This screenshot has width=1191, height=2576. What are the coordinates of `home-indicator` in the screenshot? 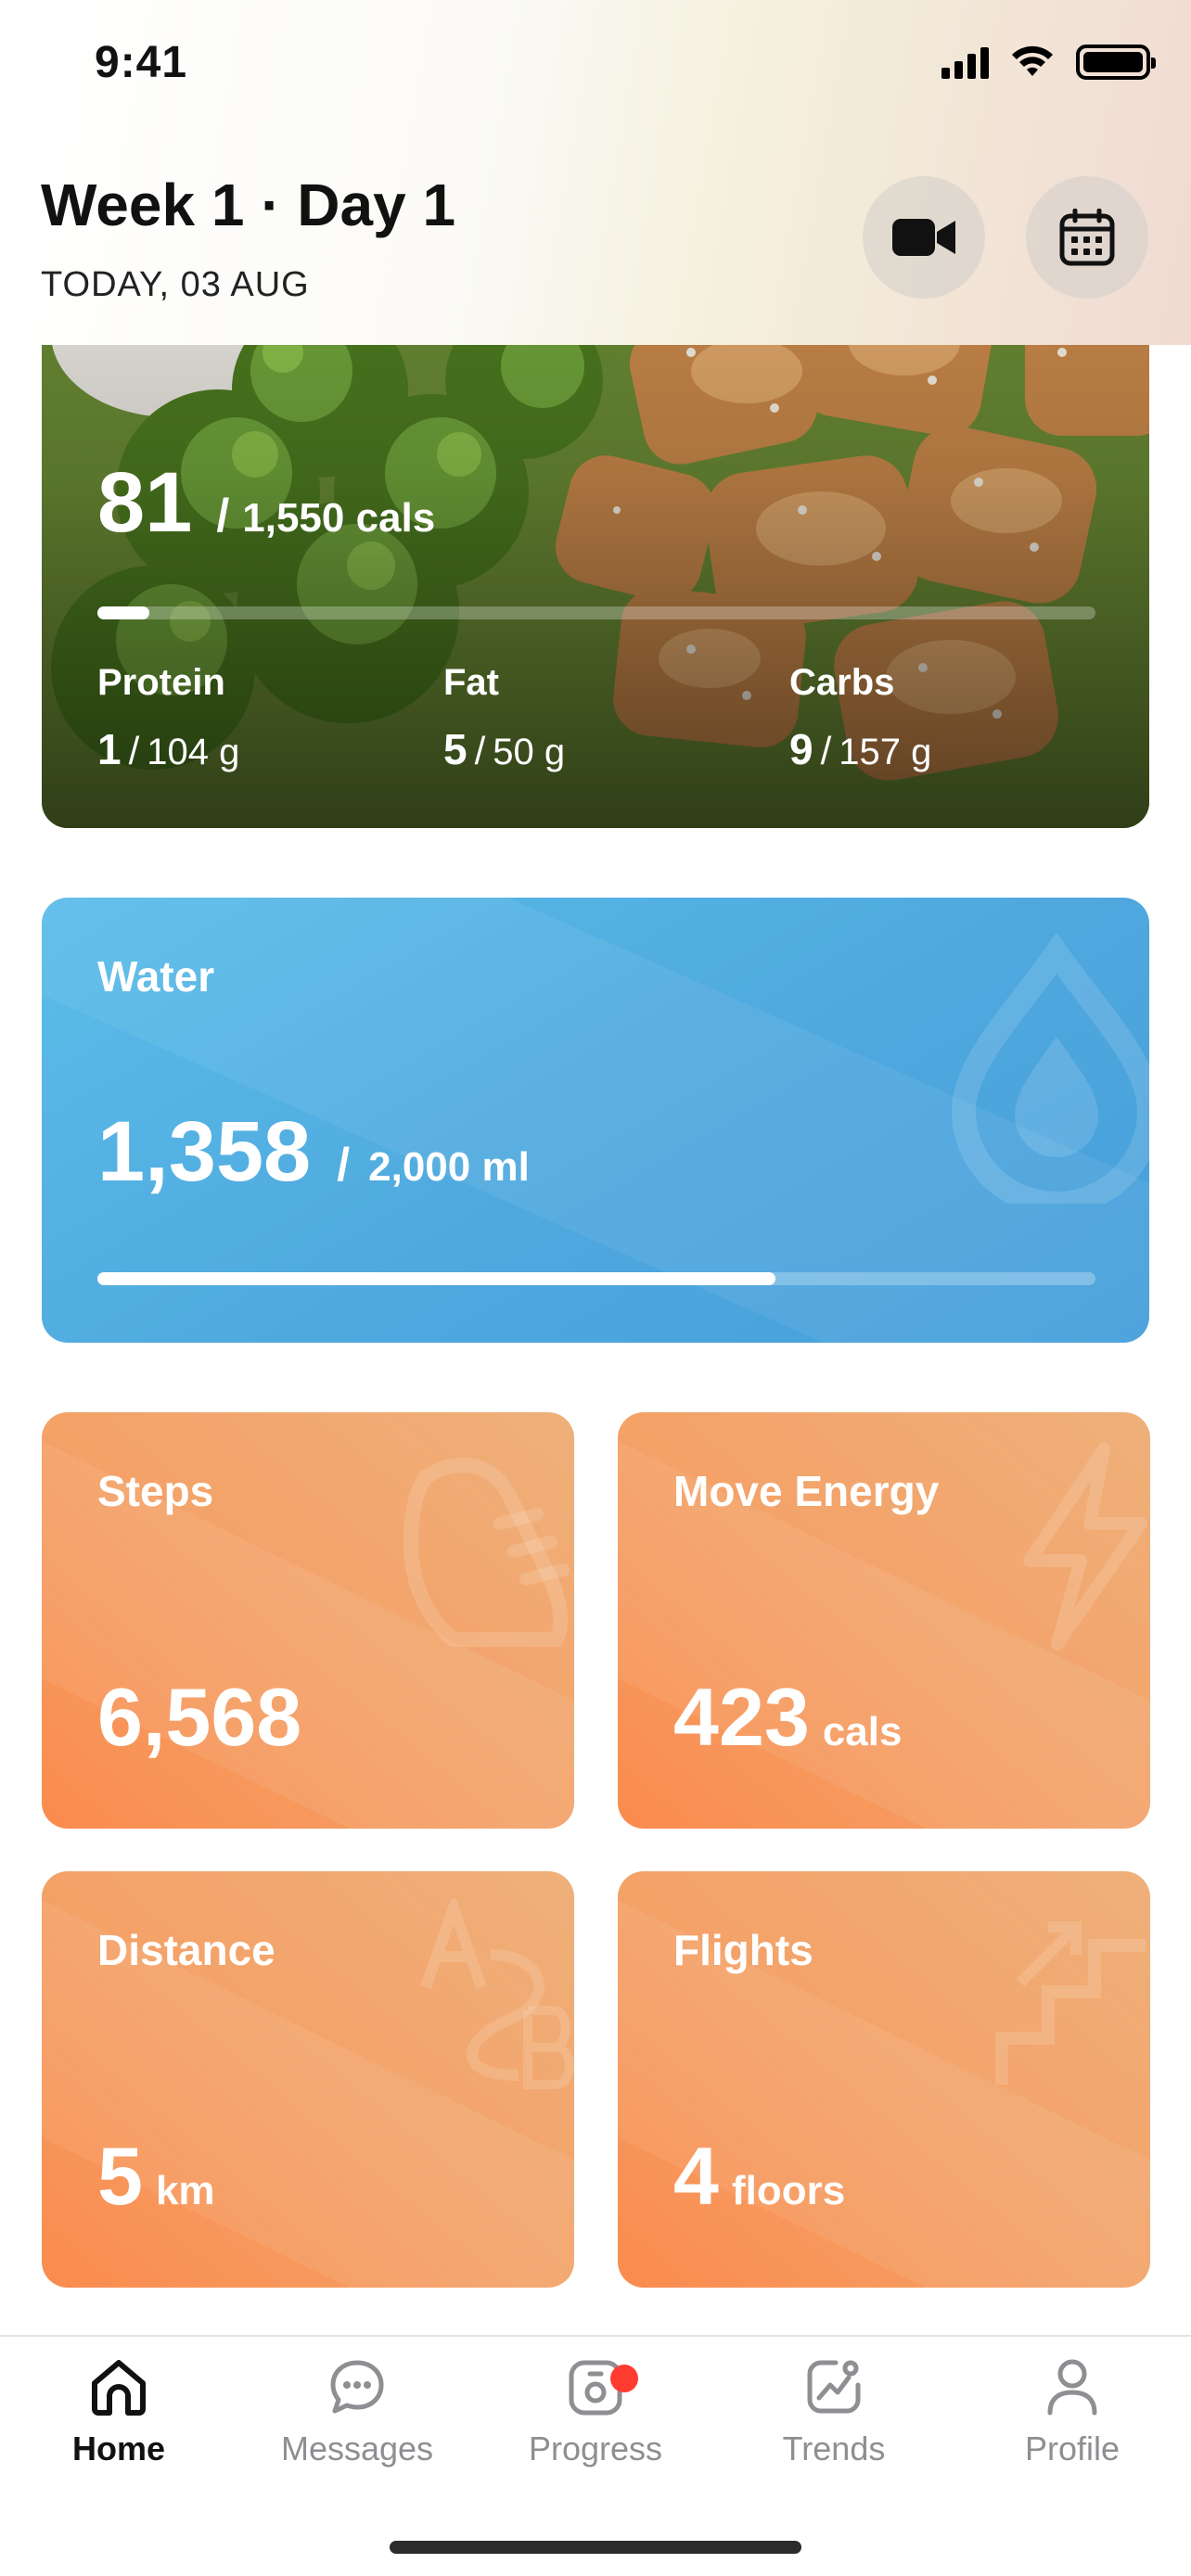 It's located at (595, 2547).